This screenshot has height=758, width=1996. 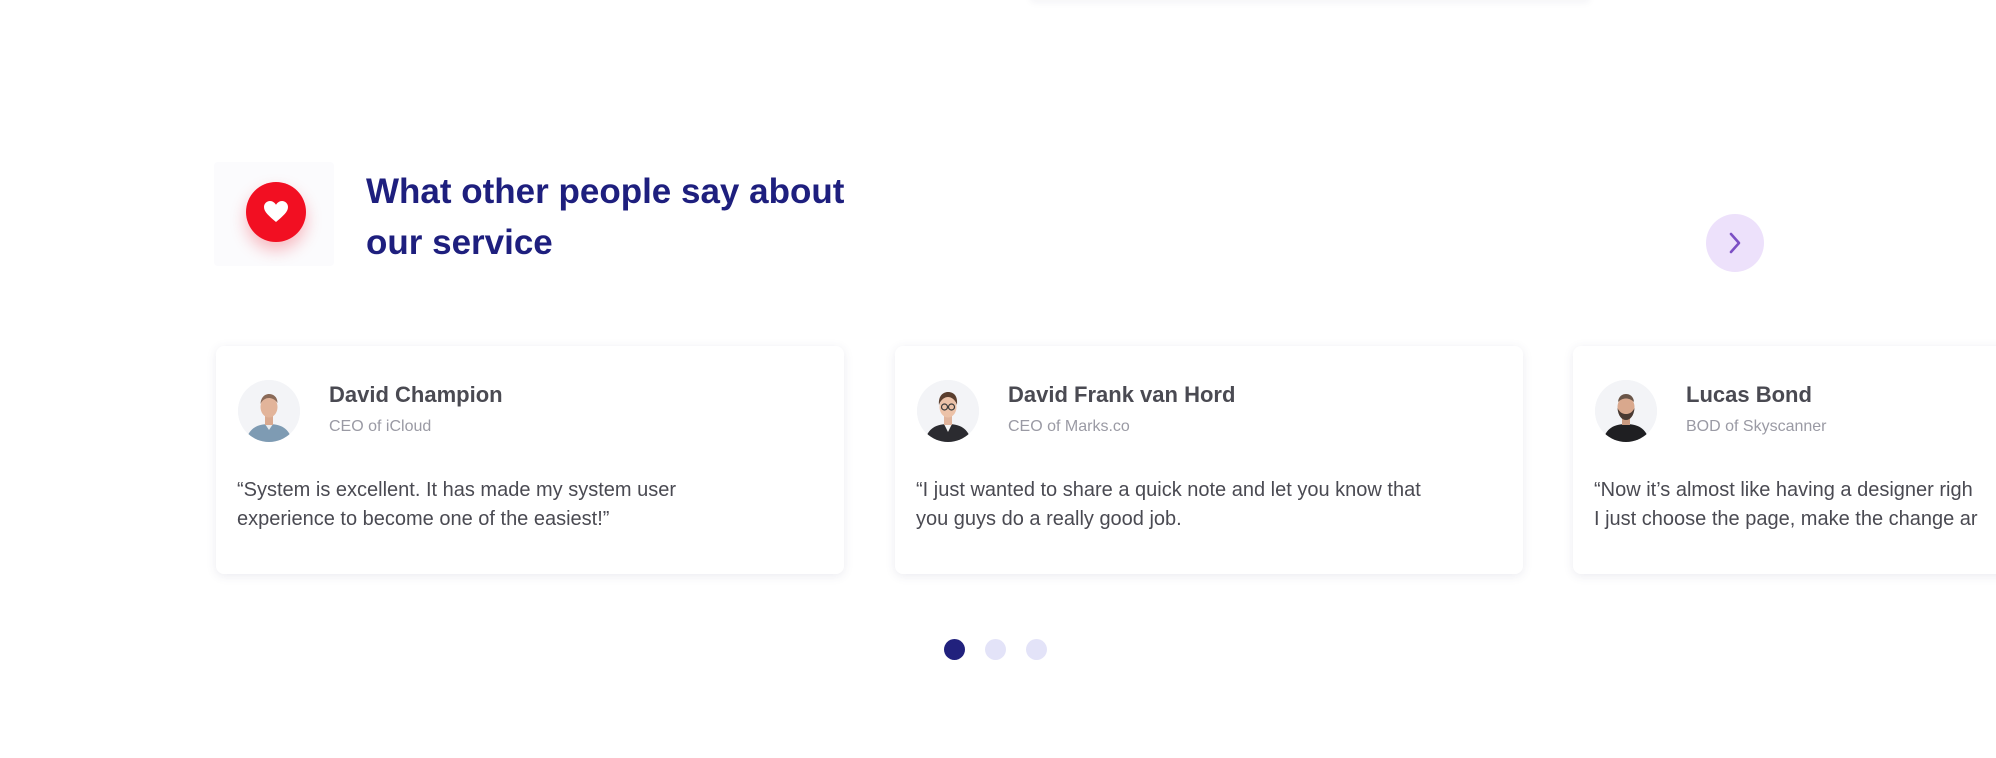 I want to click on section-heading: What other people say about our service, so click(x=646, y=217).